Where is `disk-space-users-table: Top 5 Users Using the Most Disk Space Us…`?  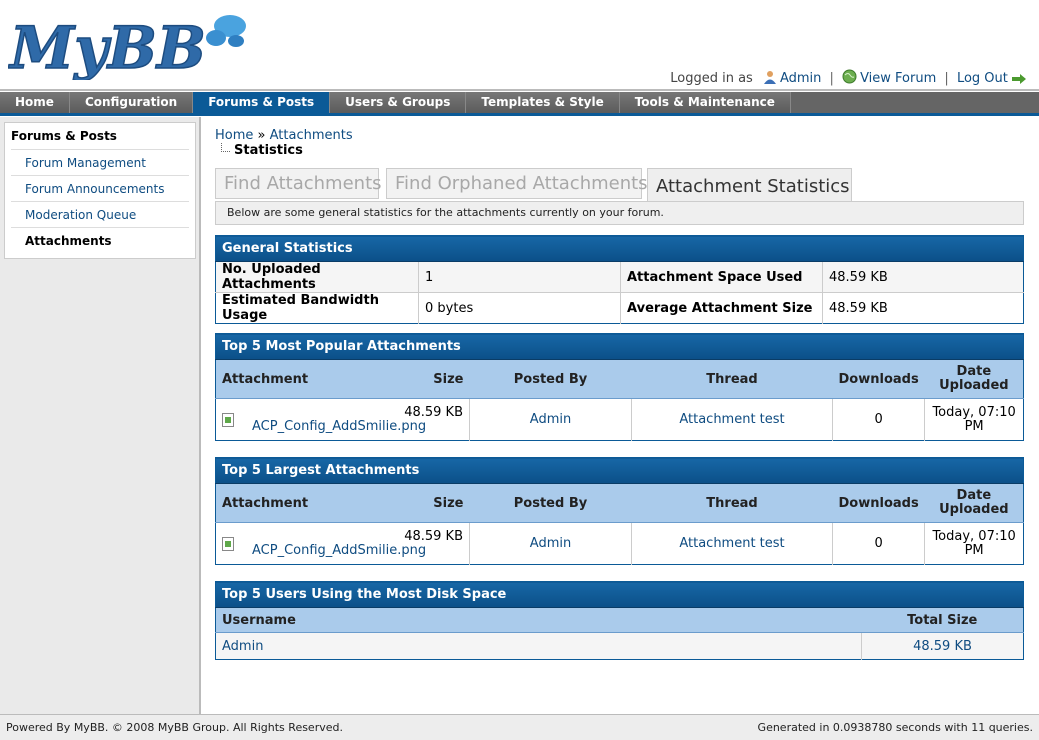
disk-space-users-table: Top 5 Users Using the Most Disk Space Us… is located at coordinates (619, 620).